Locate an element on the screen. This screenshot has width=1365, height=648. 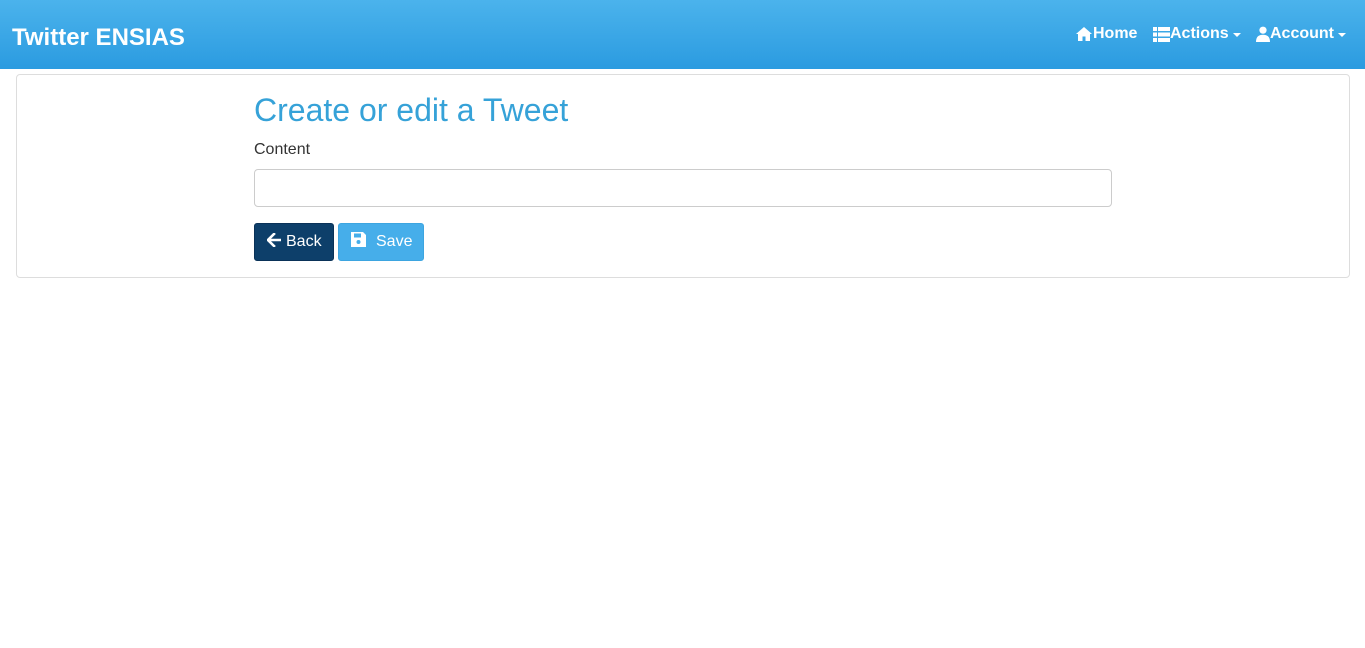
nav-account-label: Account is located at coordinates (1302, 33).